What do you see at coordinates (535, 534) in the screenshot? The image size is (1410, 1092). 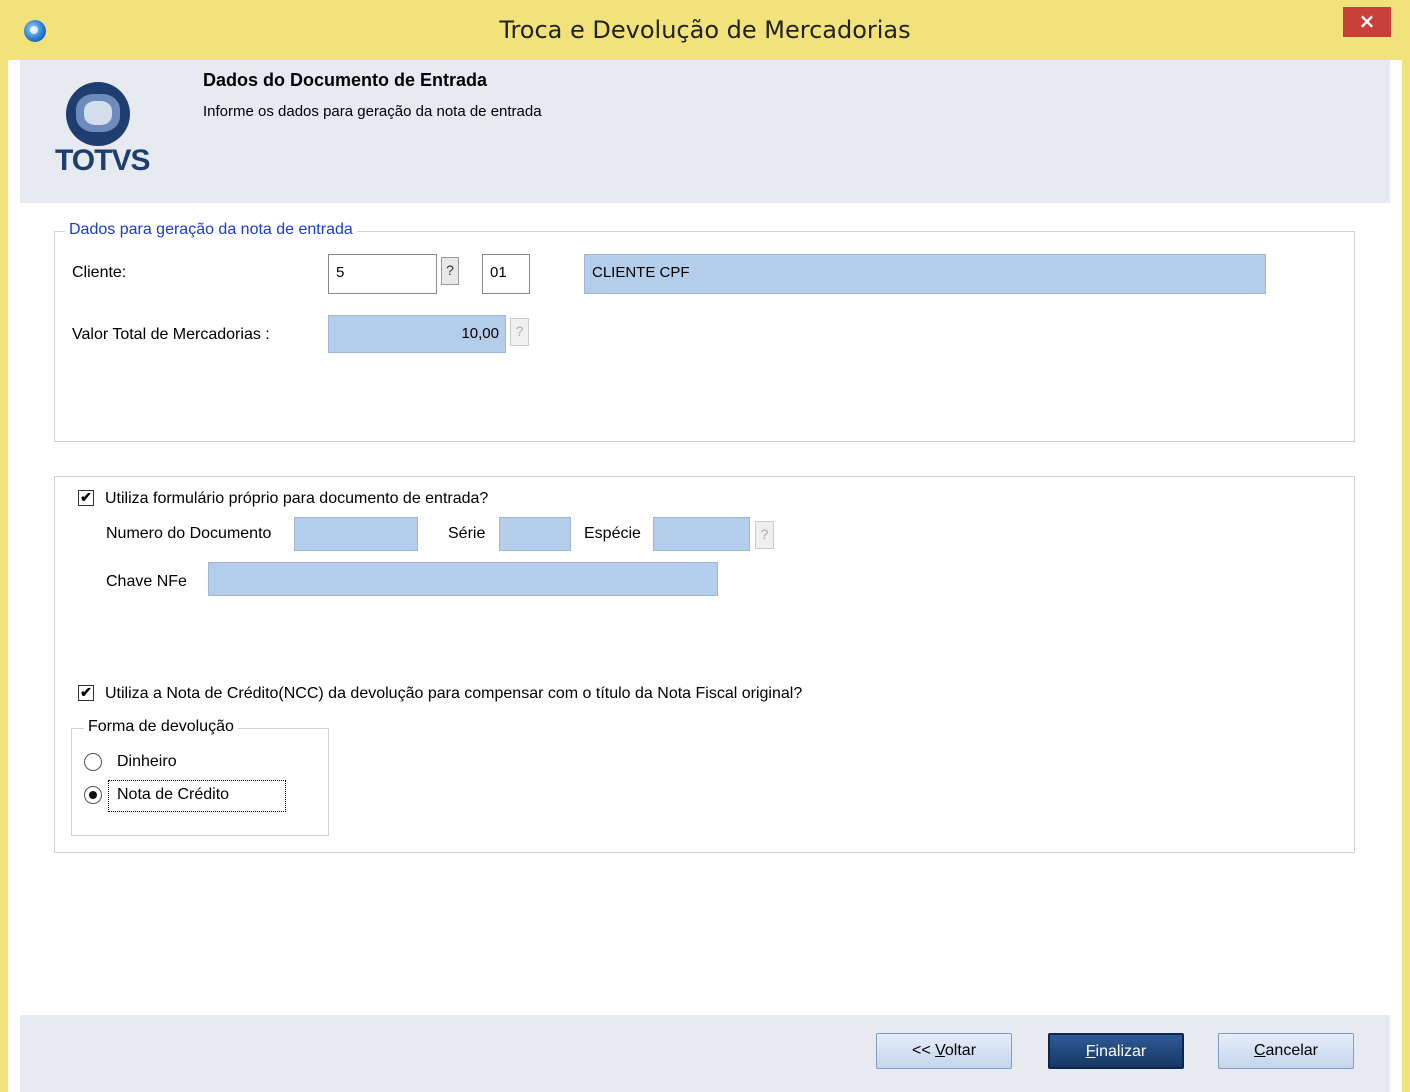 I see `serie-input` at bounding box center [535, 534].